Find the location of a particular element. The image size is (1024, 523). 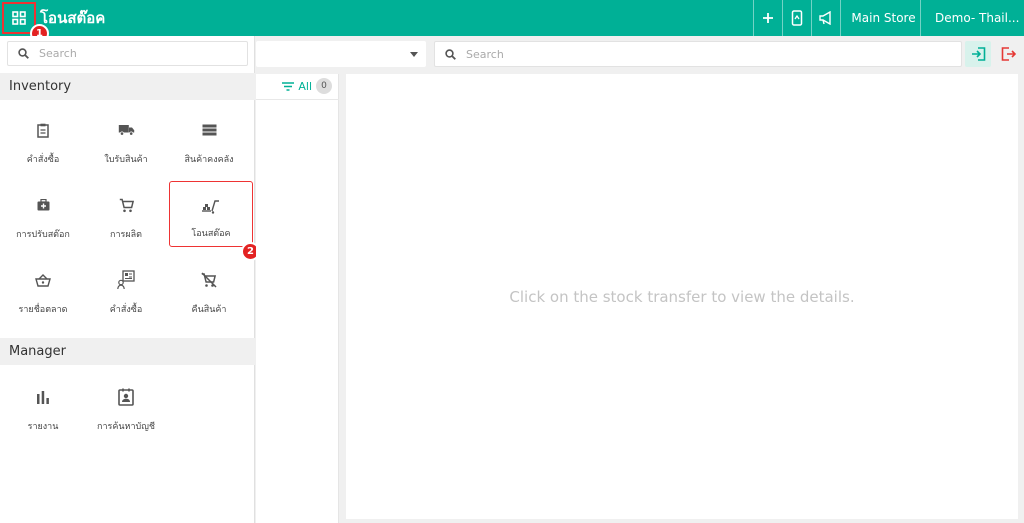

filter-label: All is located at coordinates (305, 86).